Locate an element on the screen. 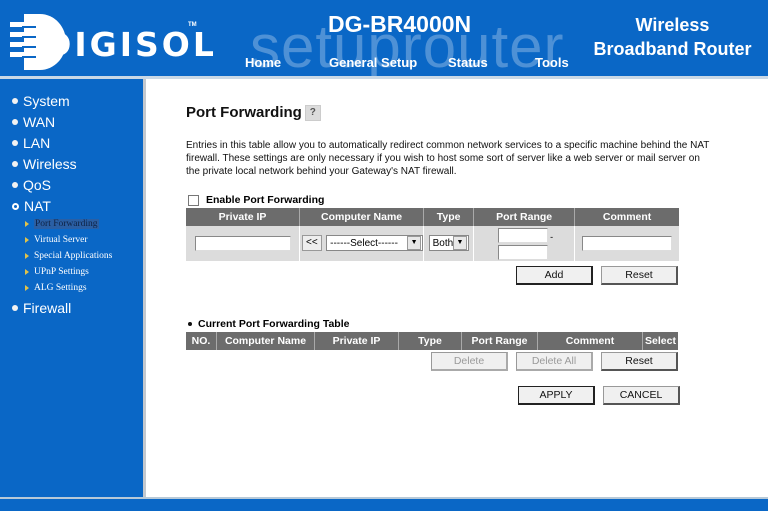  sidebar-item-lan: LAN is located at coordinates (31, 143).